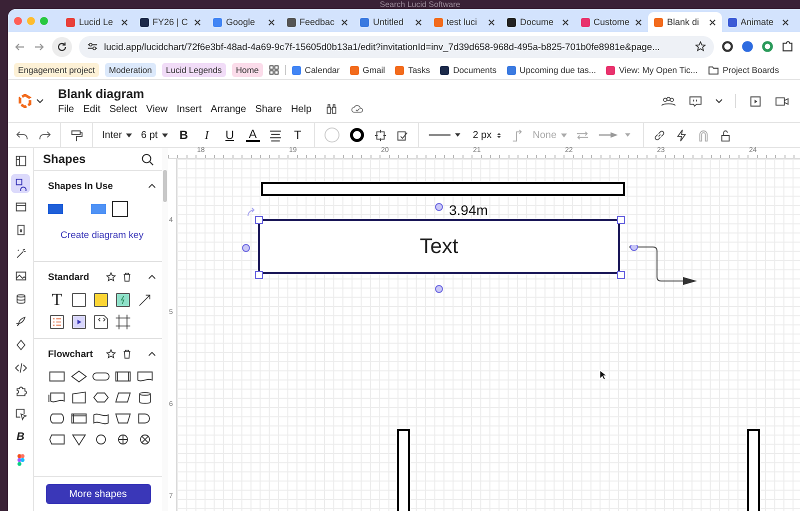 This screenshot has width=800, height=511. What do you see at coordinates (664, 265) in the screenshot?
I see `connector-arrow` at bounding box center [664, 265].